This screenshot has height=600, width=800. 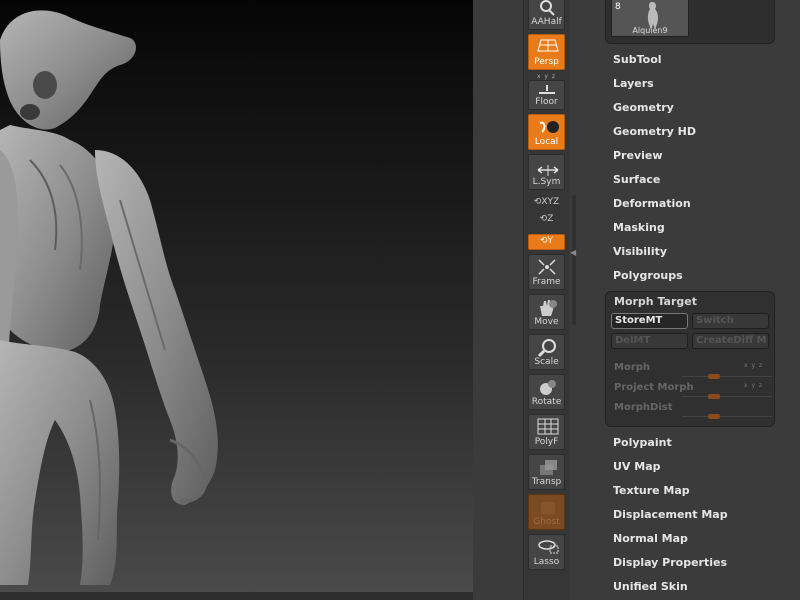 What do you see at coordinates (546, 522) in the screenshot?
I see `ghost-label: Ghost` at bounding box center [546, 522].